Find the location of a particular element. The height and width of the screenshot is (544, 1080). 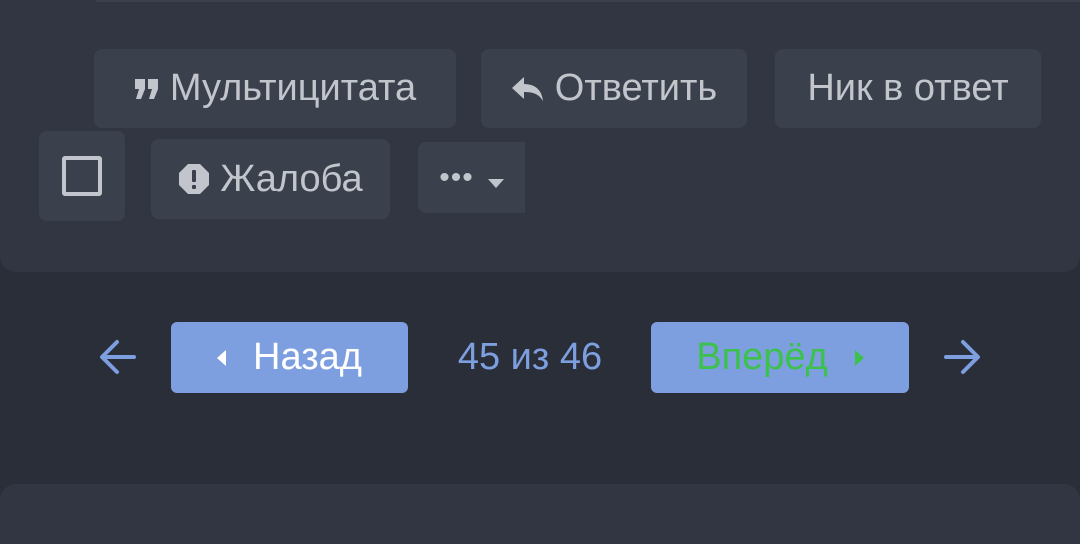

report-button: Жалоба is located at coordinates (270, 179).